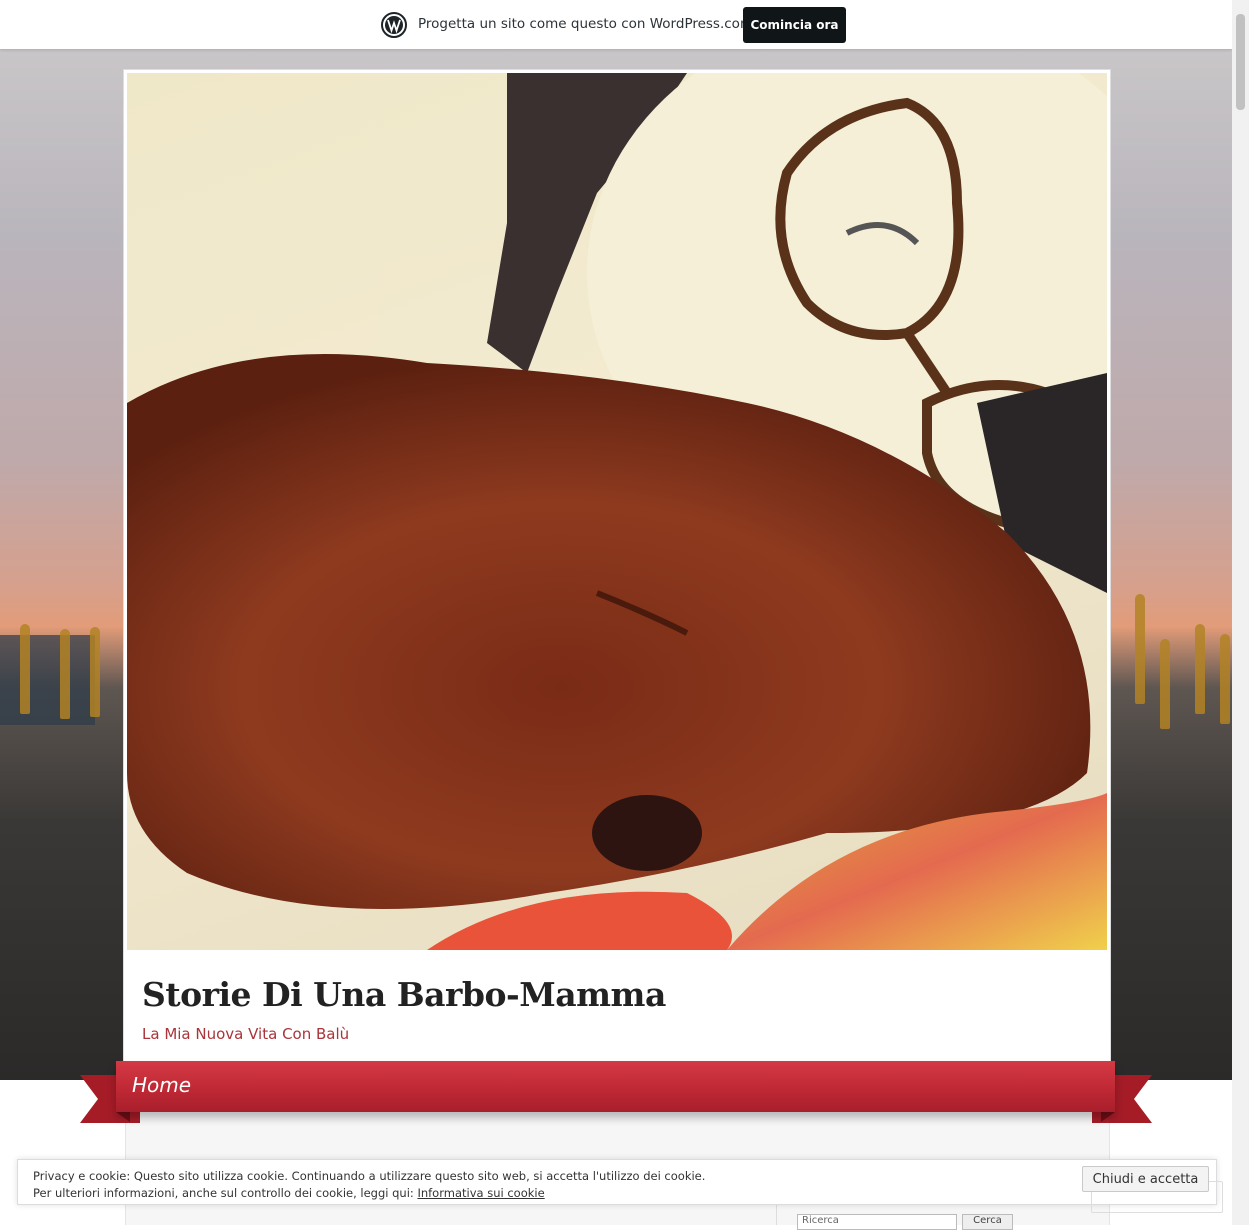 The height and width of the screenshot is (1230, 1249). Describe the element at coordinates (394, 25) in the screenshot. I see `wordpress-logo-icon` at that location.